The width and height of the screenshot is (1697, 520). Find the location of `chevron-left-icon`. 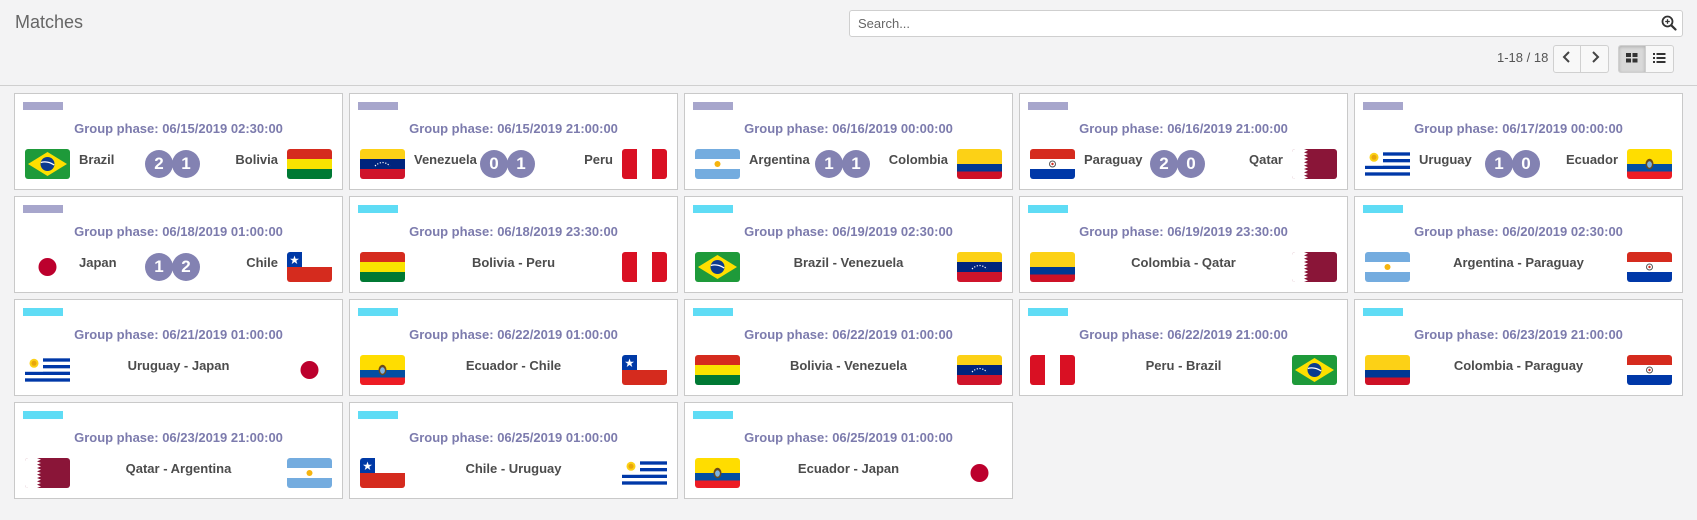

chevron-left-icon is located at coordinates (1567, 59).